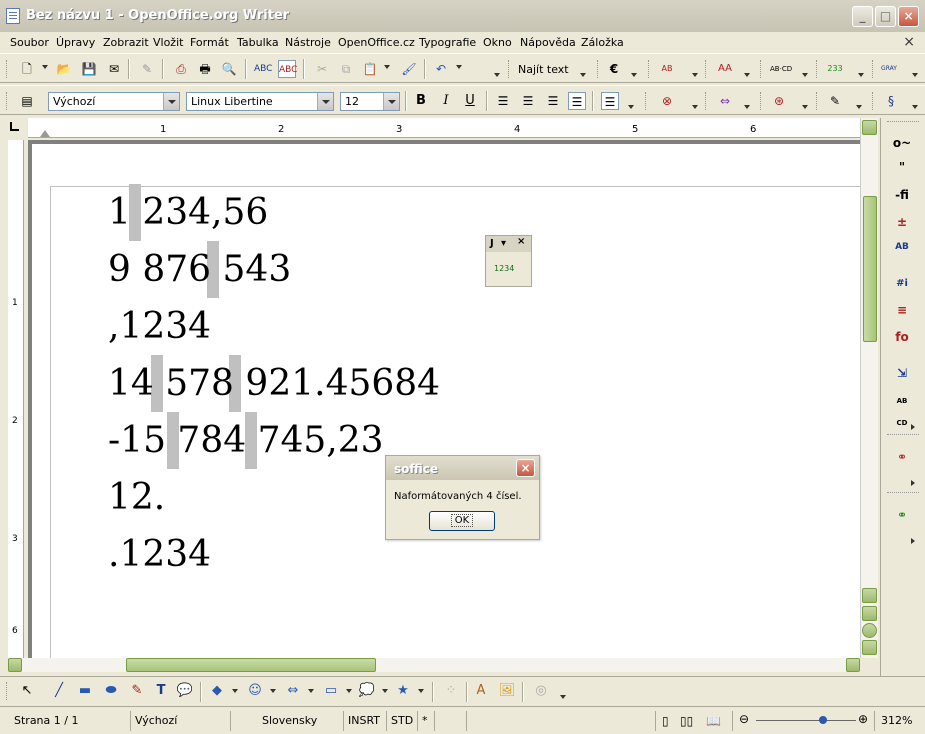 The width and height of the screenshot is (925, 734). What do you see at coordinates (446, 101) in the screenshot?
I see `italic-icon: I` at bounding box center [446, 101].